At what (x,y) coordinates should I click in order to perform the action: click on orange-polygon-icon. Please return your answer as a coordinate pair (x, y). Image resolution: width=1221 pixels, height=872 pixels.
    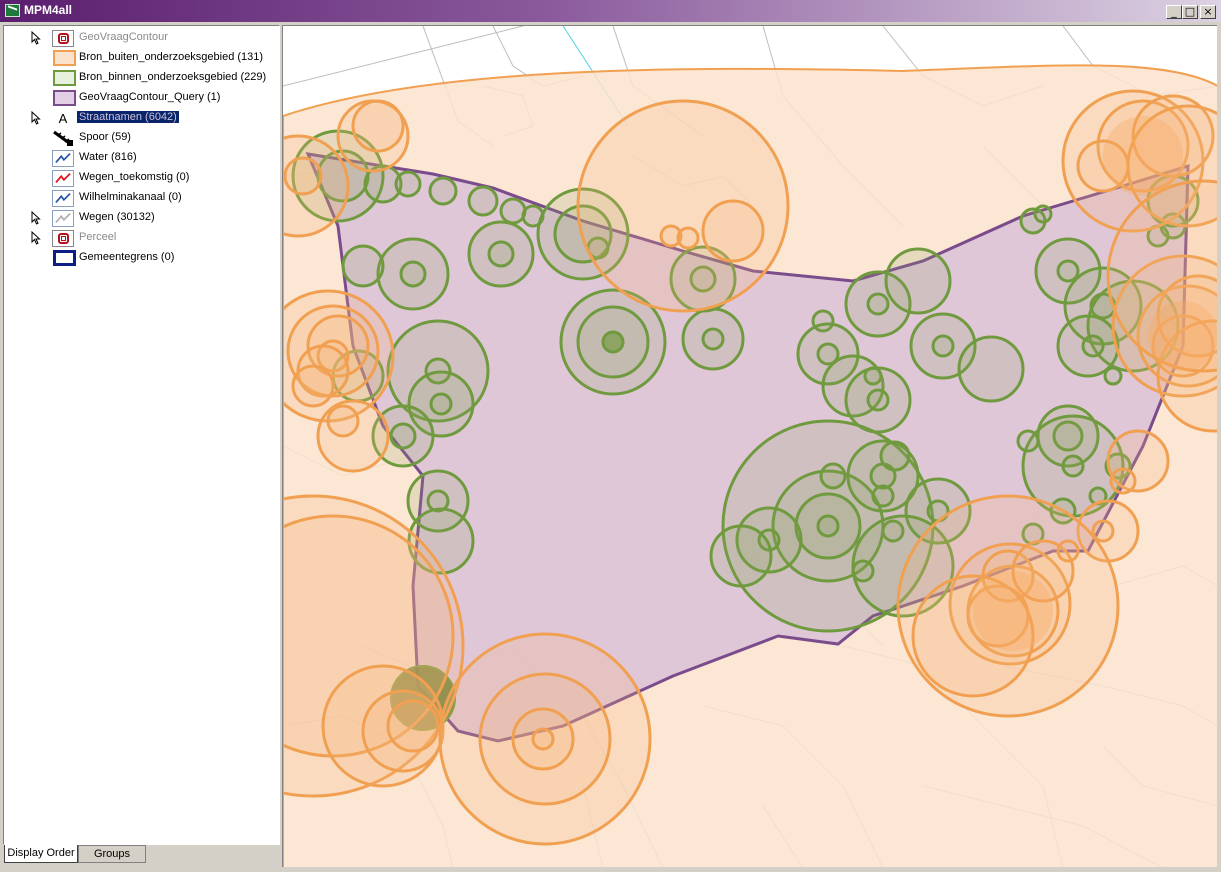
    Looking at the image, I should click on (64, 58).